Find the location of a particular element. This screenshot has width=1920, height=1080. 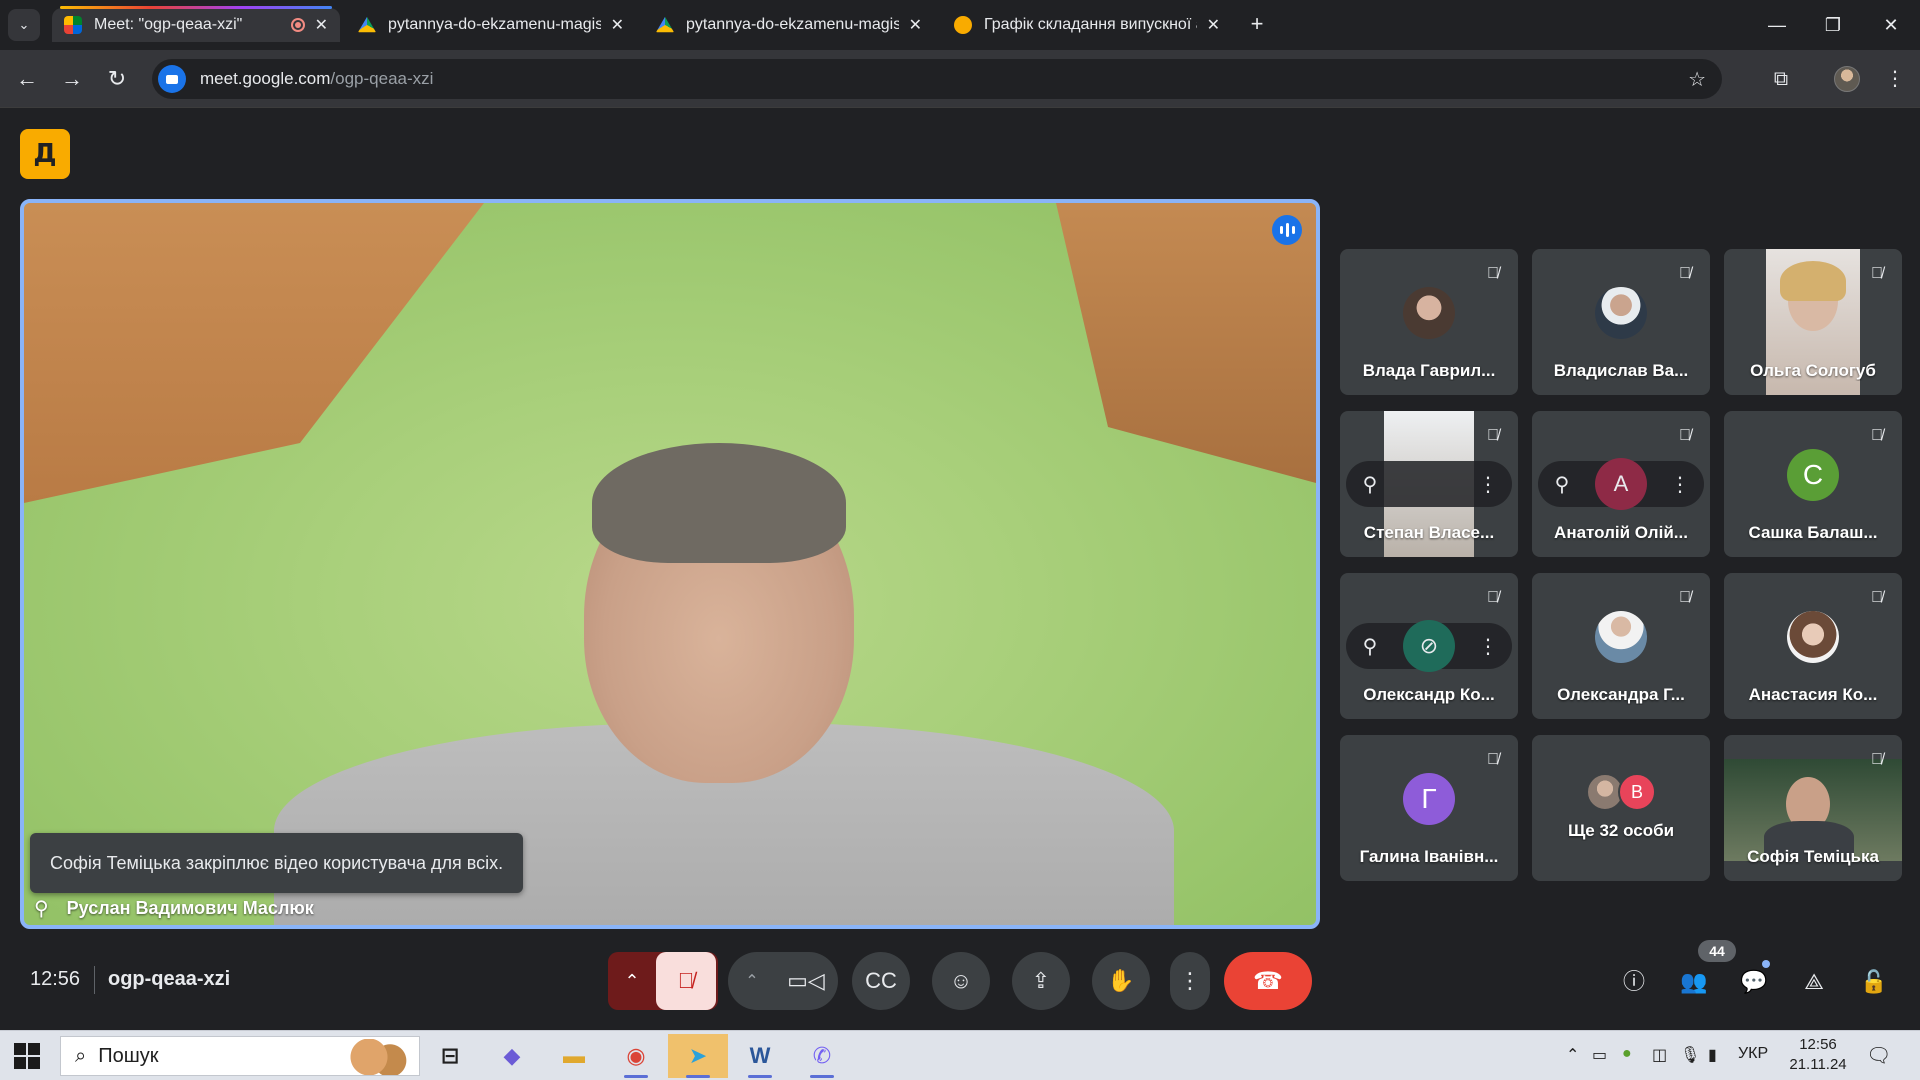

participant-tile: 🎙̸ Софія Теміцька is located at coordinates (1813, 808).